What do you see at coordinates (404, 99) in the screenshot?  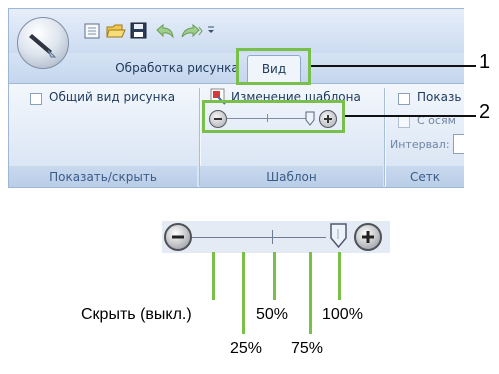 I see `grid-show-checkbox` at bounding box center [404, 99].